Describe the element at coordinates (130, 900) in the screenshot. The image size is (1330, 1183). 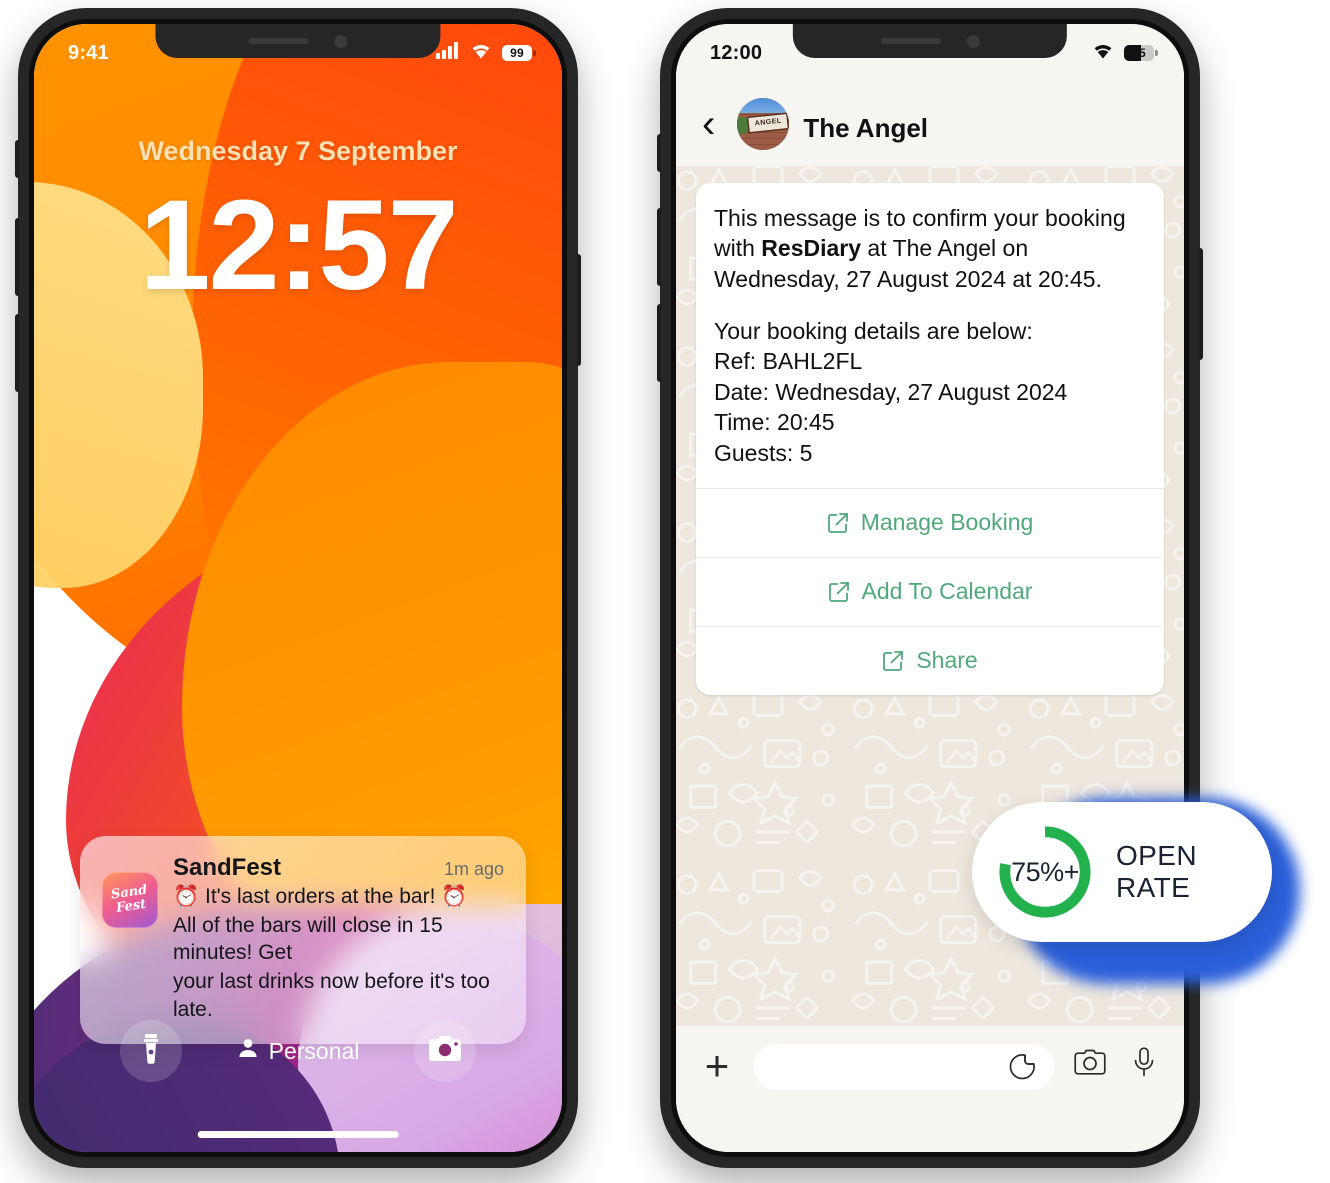
I see `sandfest-app-icon: Sand Fest` at that location.